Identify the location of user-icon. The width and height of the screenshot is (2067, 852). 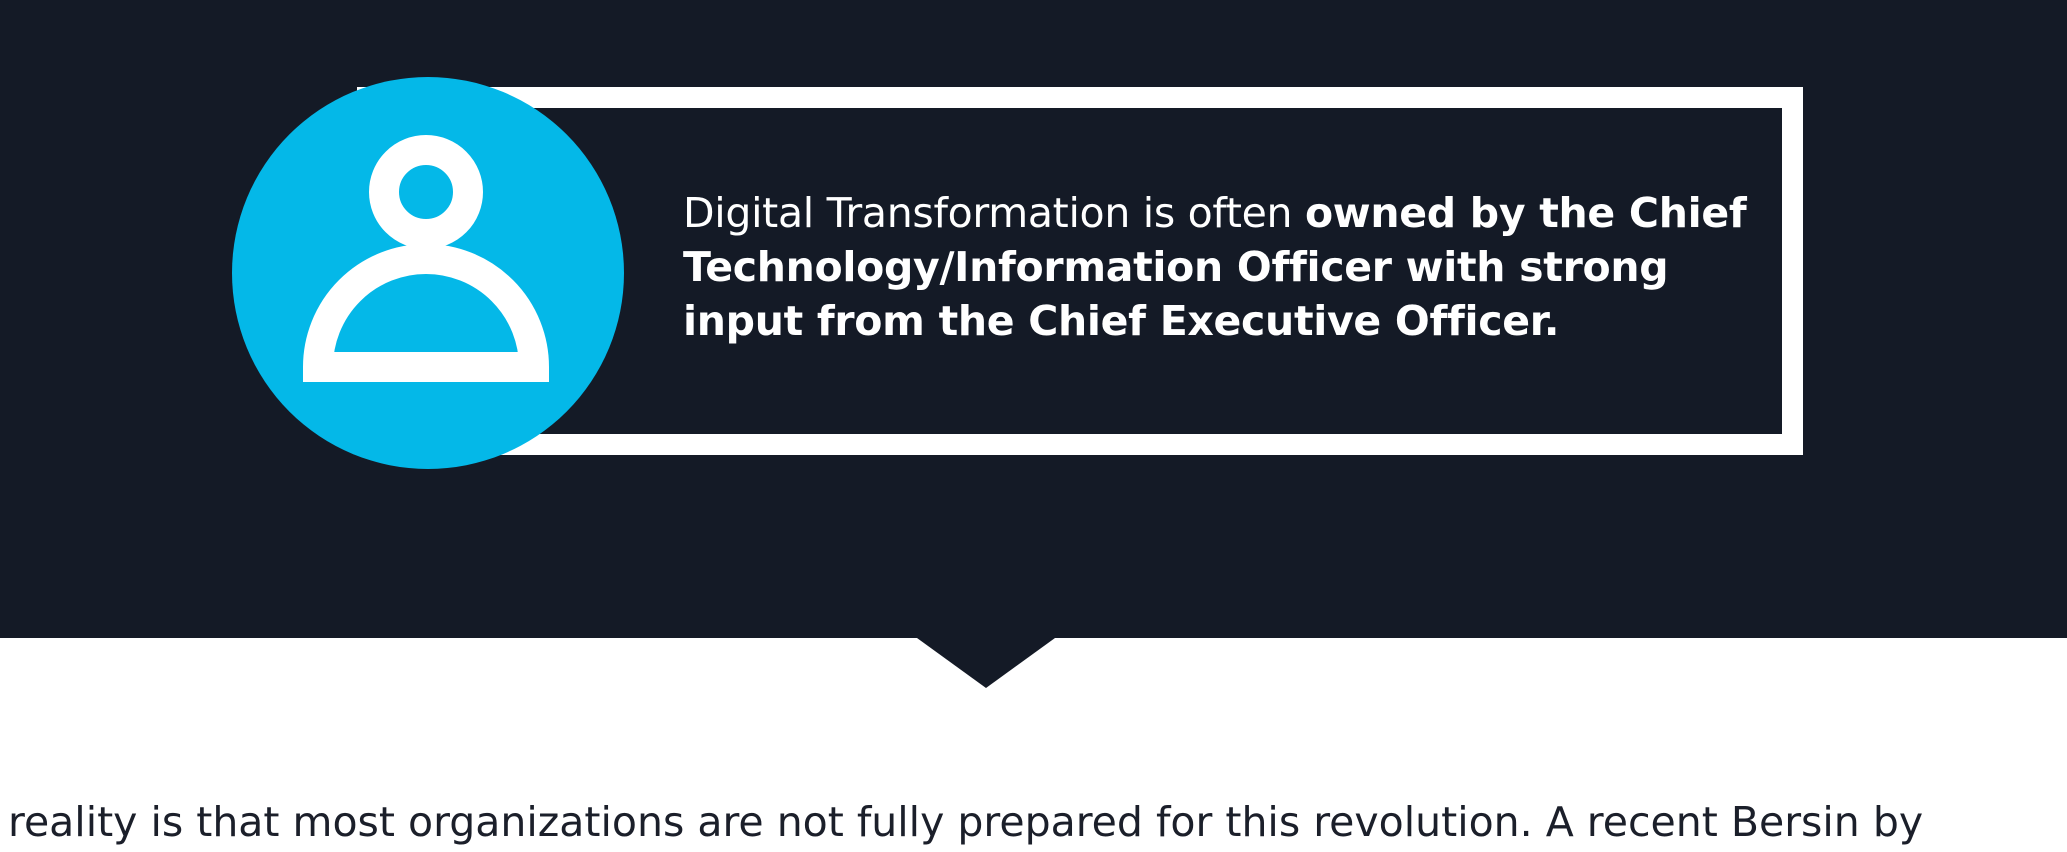
(426, 258).